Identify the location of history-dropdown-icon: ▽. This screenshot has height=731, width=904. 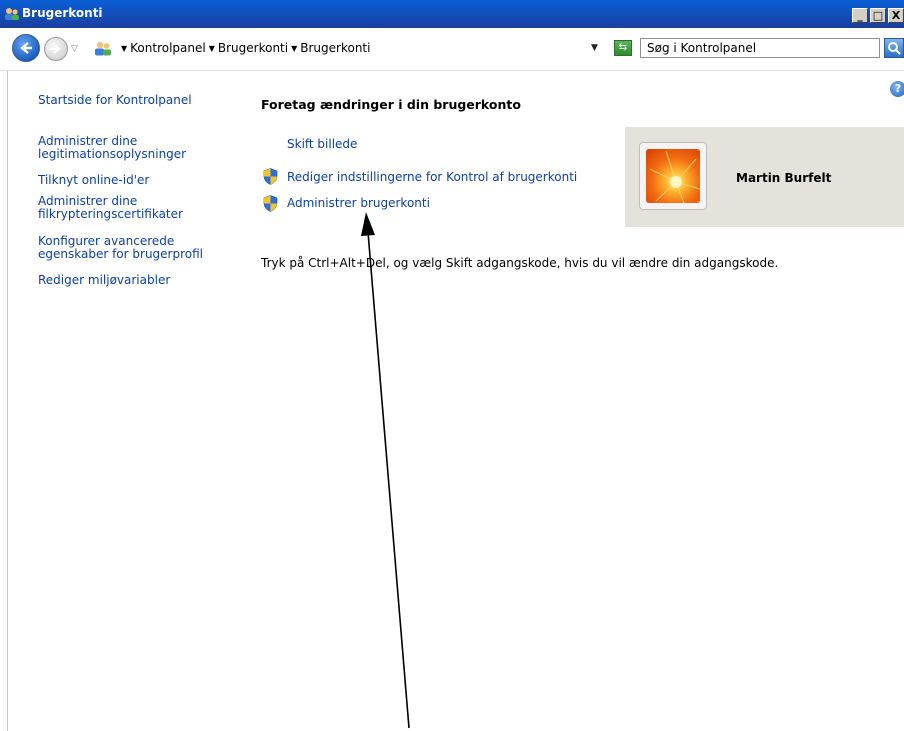
(74, 49).